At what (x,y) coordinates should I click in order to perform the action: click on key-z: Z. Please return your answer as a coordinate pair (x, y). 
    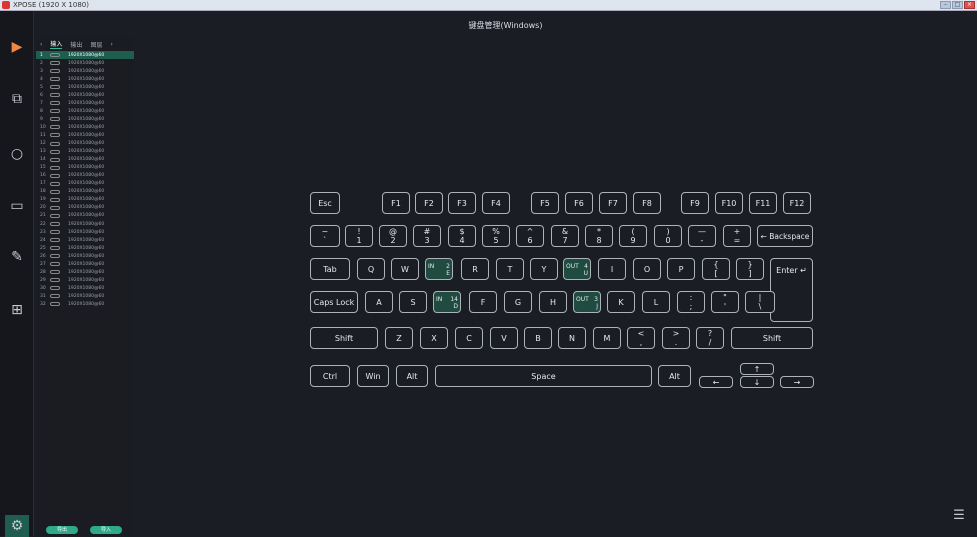
    Looking at the image, I should click on (399, 338).